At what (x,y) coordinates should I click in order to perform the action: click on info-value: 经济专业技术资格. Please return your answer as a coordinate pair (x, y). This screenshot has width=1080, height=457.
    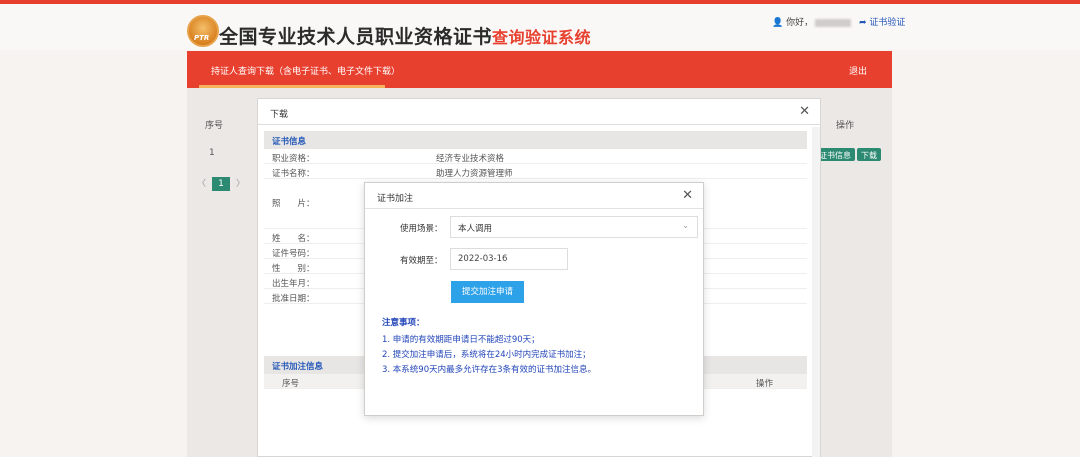
    Looking at the image, I should click on (470, 159).